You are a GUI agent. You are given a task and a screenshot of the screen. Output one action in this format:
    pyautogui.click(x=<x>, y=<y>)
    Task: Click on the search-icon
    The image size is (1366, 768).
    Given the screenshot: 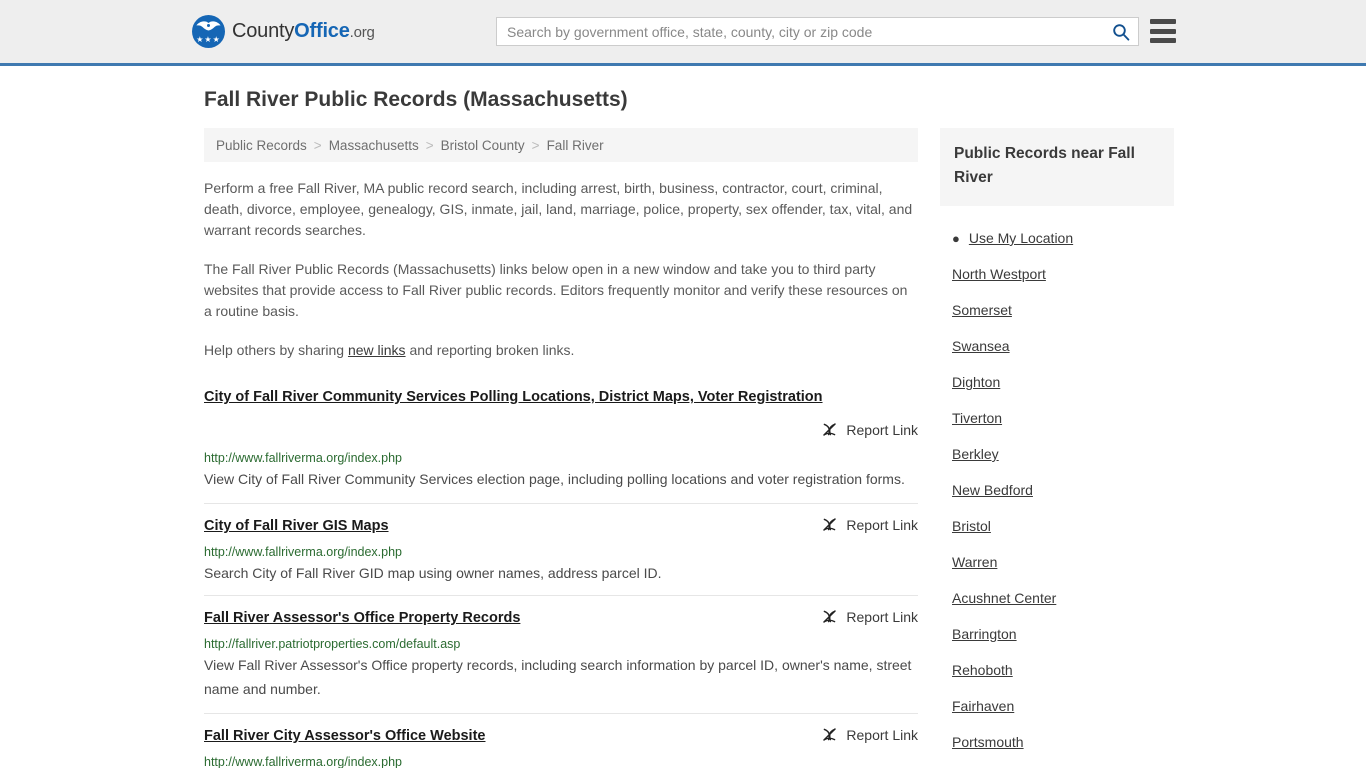 What is the action you would take?
    pyautogui.click(x=1121, y=32)
    